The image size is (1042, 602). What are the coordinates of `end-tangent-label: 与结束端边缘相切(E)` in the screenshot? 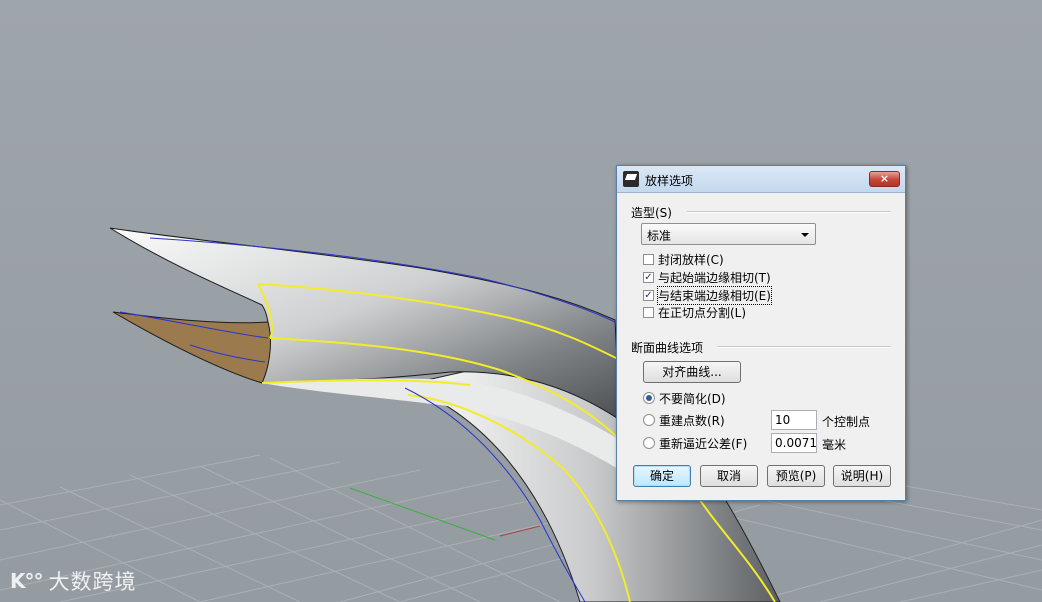 It's located at (714, 295).